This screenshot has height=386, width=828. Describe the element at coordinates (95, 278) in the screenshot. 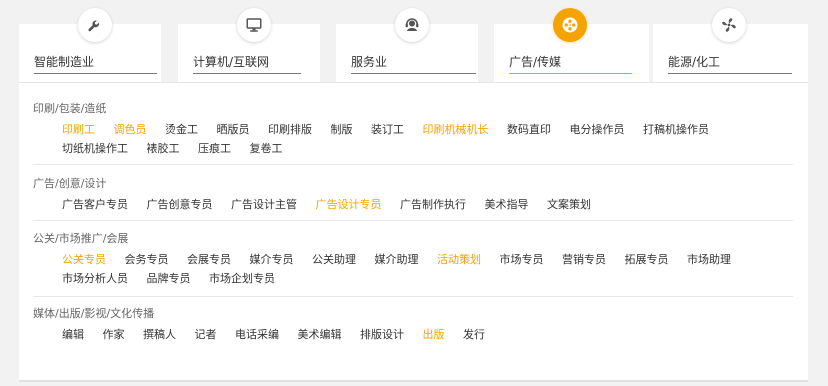

I see `job-link: 市场分析人员` at that location.